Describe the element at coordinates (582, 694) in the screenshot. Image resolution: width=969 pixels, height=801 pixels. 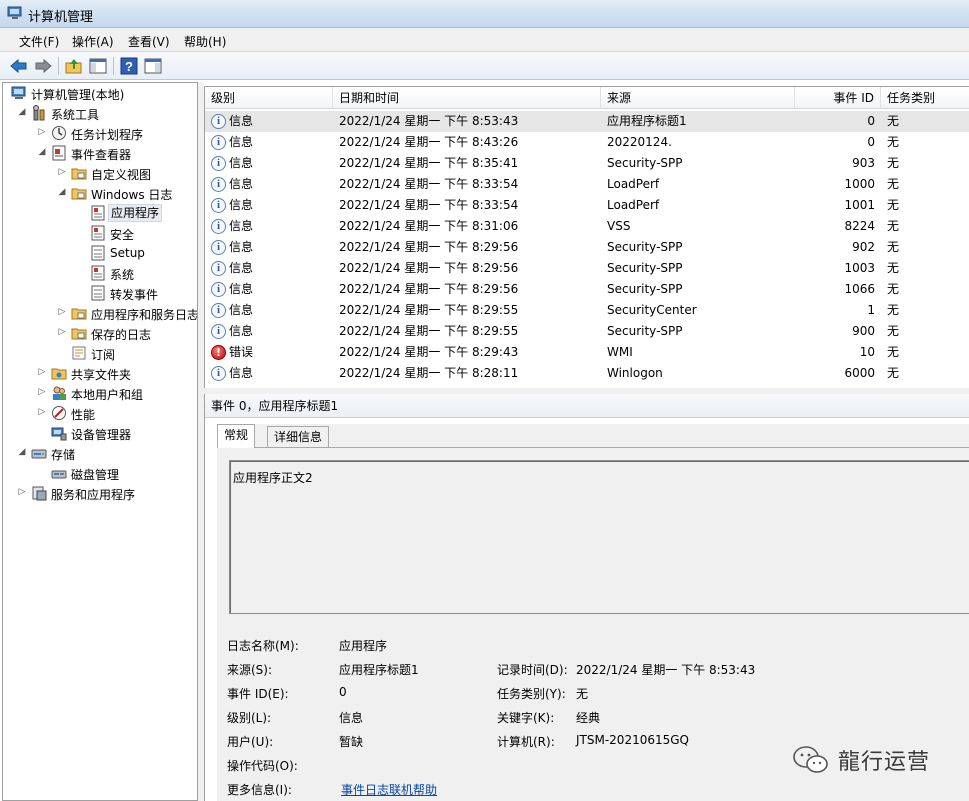
I see `task-category-value: 无` at that location.